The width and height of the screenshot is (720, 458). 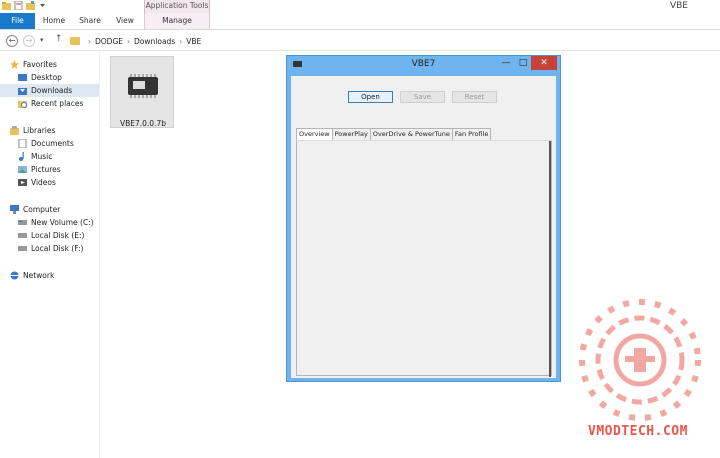 I want to click on nav-drive-c-label: New Volume (C:), so click(x=62, y=222).